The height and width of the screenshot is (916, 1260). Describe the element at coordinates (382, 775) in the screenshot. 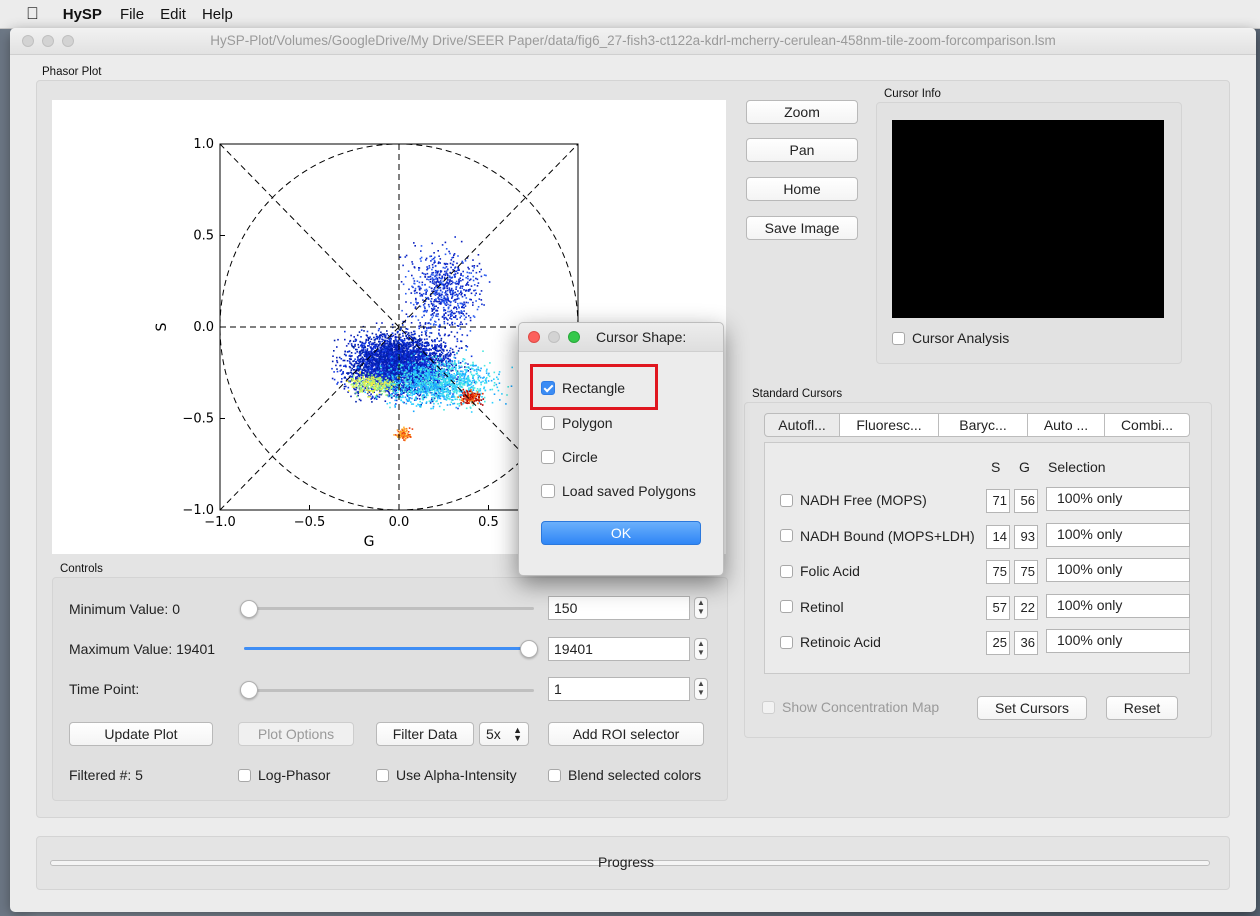

I see `use-alpha-intensity-box` at that location.